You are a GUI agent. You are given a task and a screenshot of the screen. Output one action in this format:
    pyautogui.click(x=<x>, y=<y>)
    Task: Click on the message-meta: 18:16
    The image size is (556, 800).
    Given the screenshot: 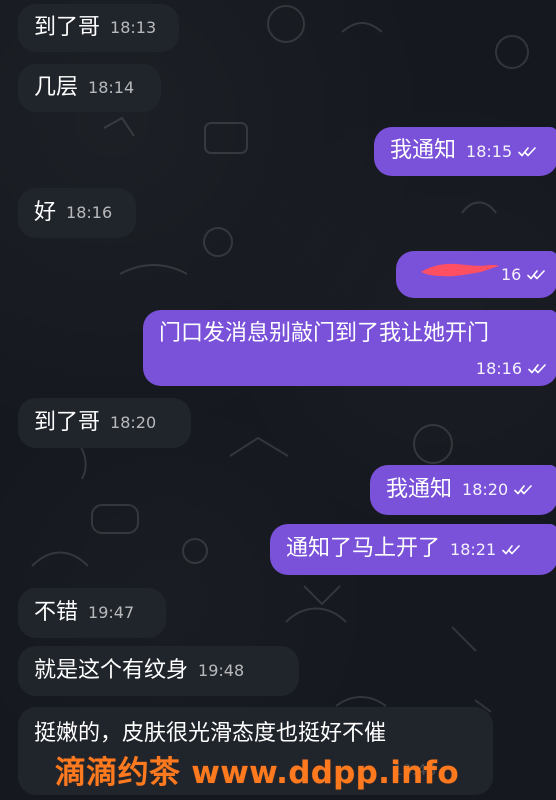 What is the action you would take?
    pyautogui.click(x=511, y=369)
    